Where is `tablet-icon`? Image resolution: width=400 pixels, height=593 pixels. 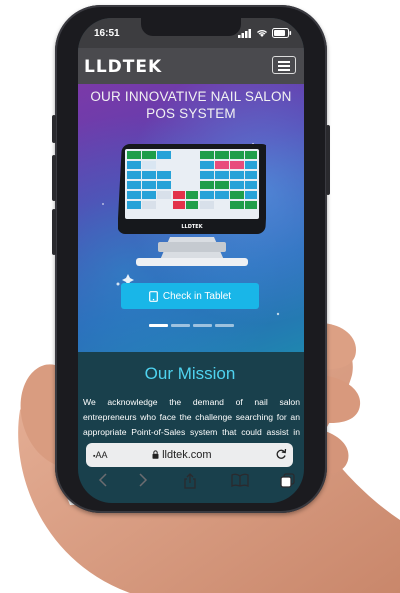 tablet-icon is located at coordinates (153, 296).